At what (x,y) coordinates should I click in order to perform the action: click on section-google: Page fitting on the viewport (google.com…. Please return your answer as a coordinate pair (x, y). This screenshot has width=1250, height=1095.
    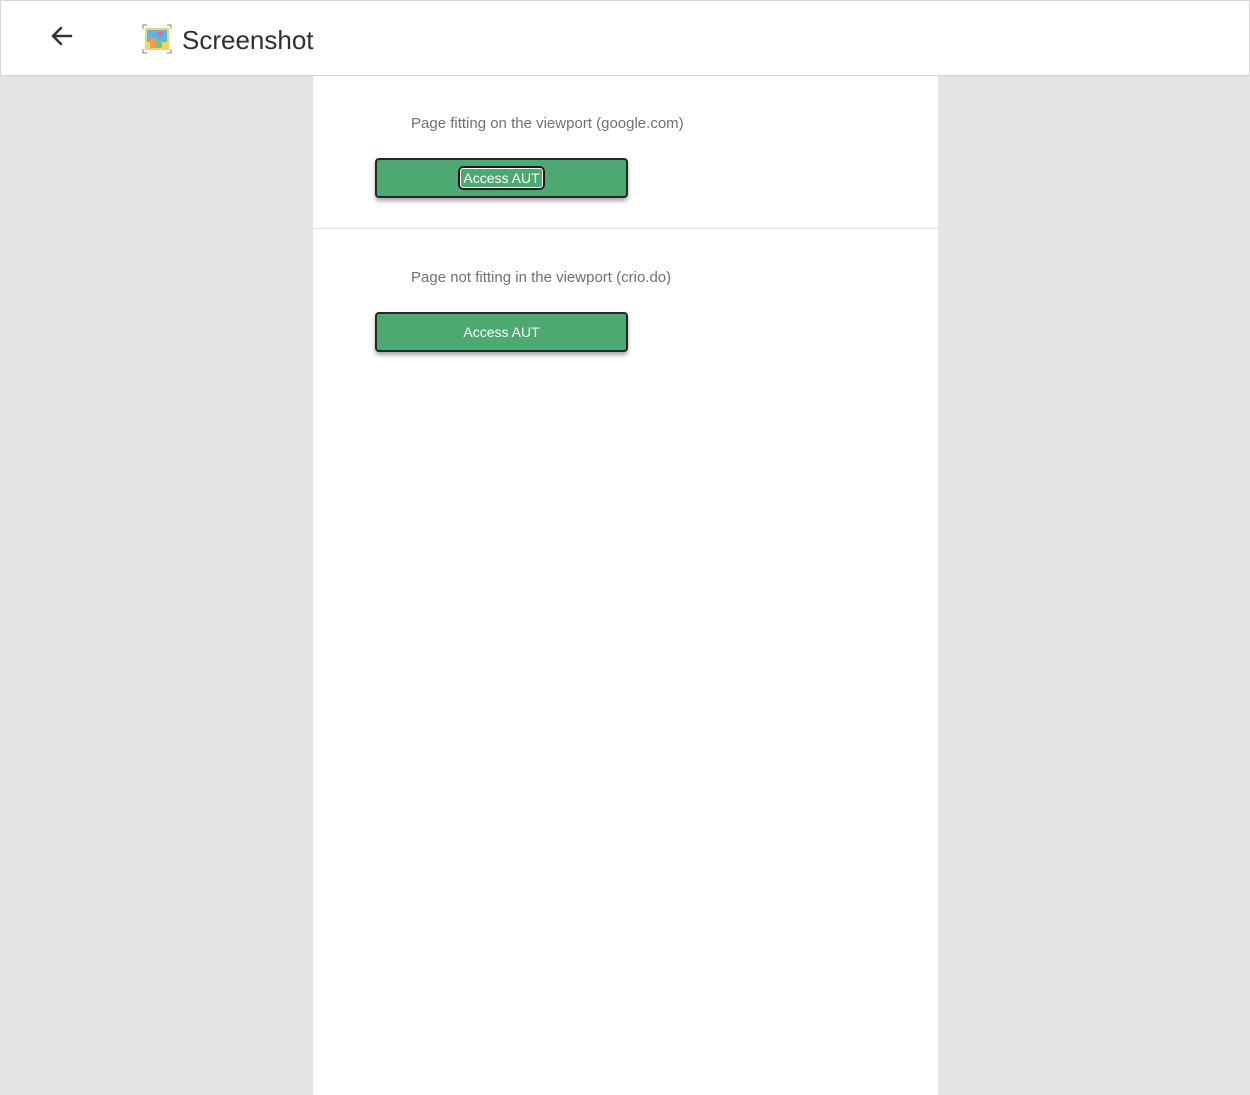
    Looking at the image, I should click on (625, 152).